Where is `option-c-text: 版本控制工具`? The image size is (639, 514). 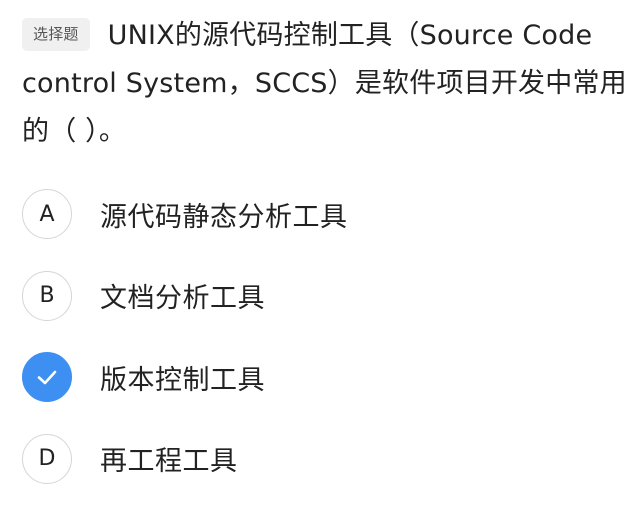
option-c-text: 版本控制工具 is located at coordinates (182, 380).